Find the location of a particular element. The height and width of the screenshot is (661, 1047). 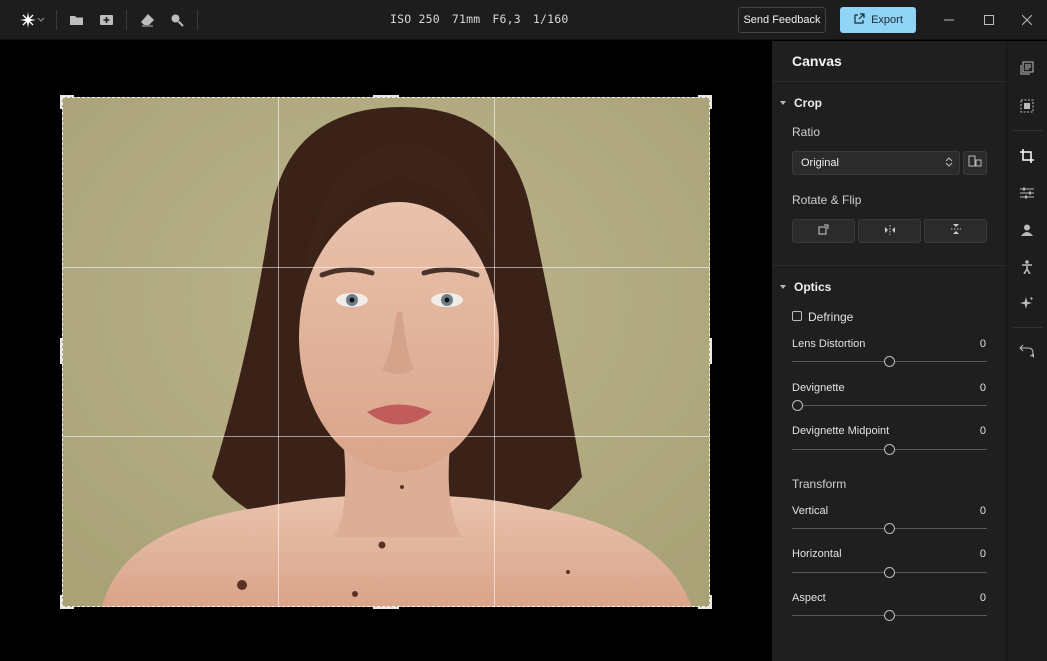

undo-icon is located at coordinates (1027, 351).